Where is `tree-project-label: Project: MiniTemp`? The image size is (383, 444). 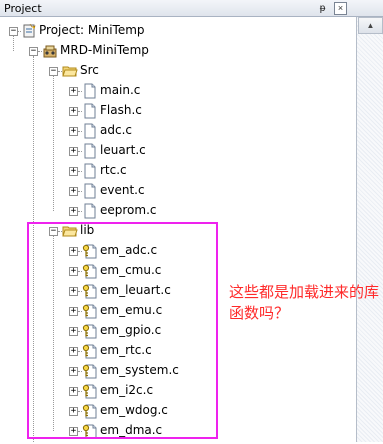 tree-project-label: Project: MiniTemp is located at coordinates (92, 30).